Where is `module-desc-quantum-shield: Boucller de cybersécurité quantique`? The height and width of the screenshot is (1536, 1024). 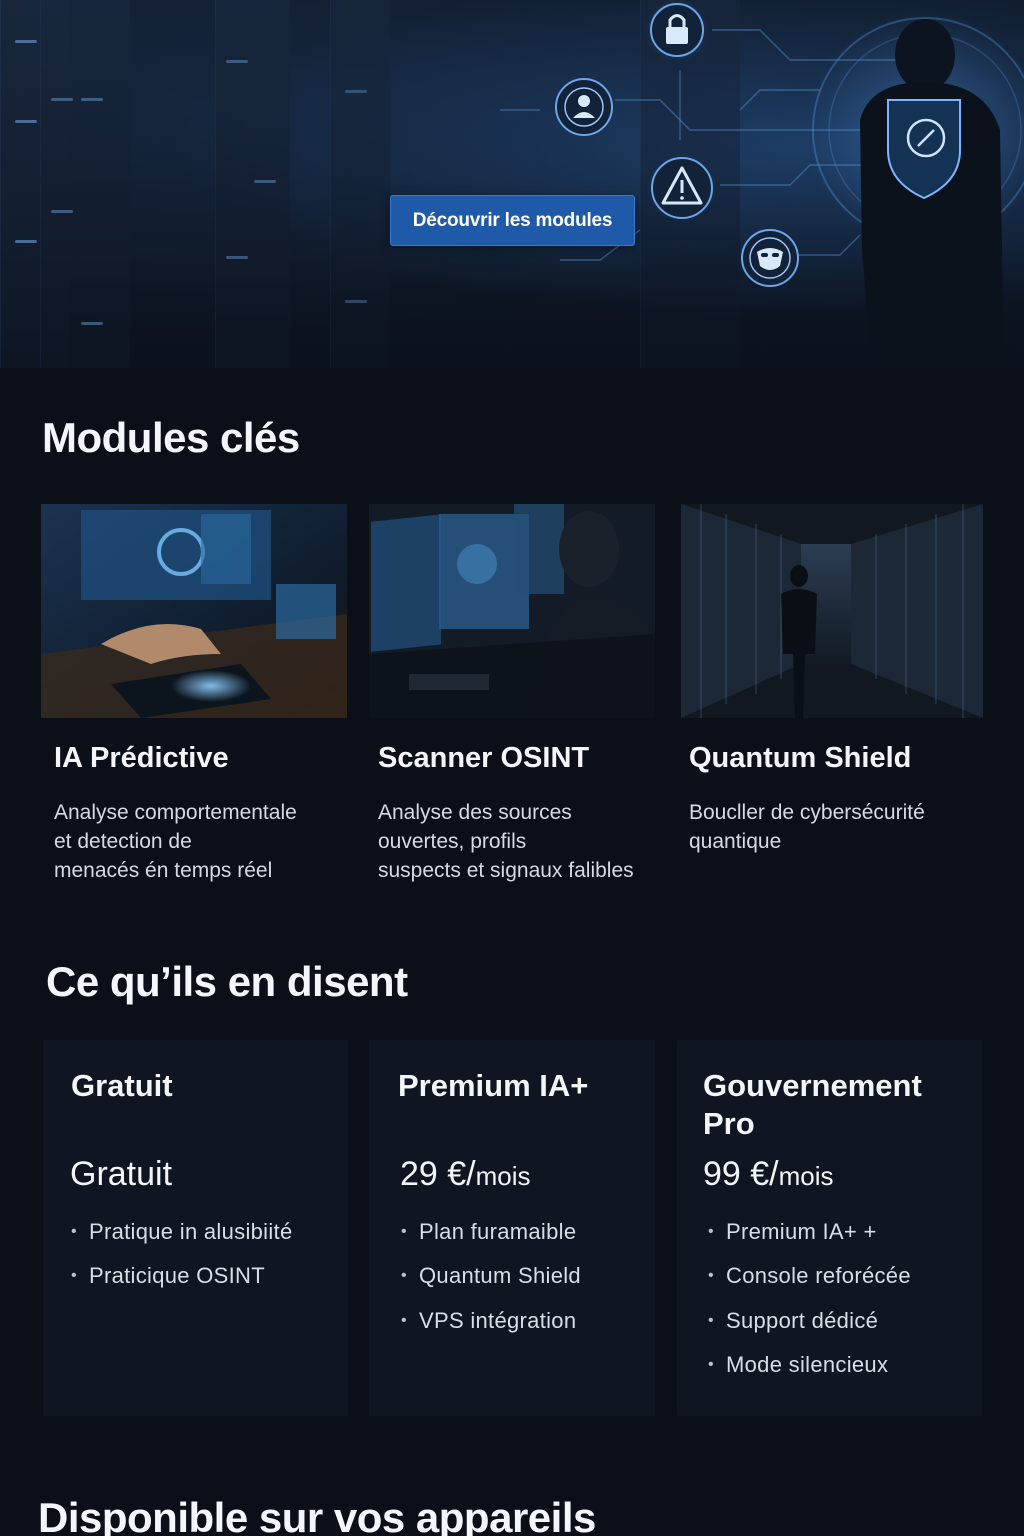
module-desc-quantum-shield: Boucller de cybersécurité quantique is located at coordinates (807, 827).